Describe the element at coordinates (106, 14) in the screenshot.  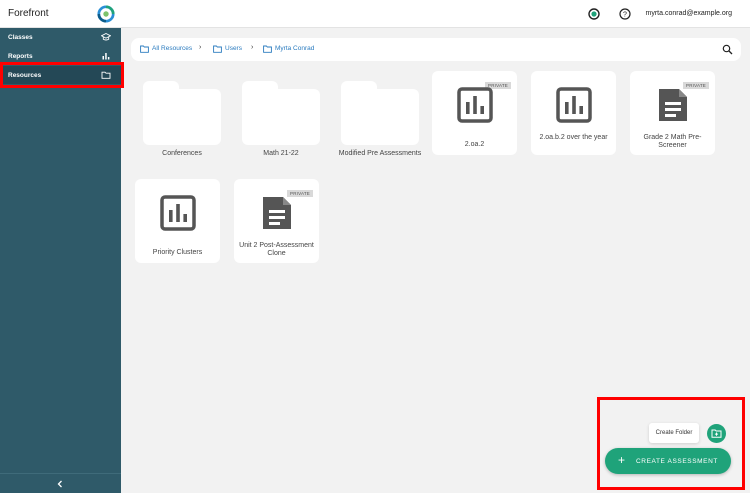
I see `app-logo-icon` at that location.